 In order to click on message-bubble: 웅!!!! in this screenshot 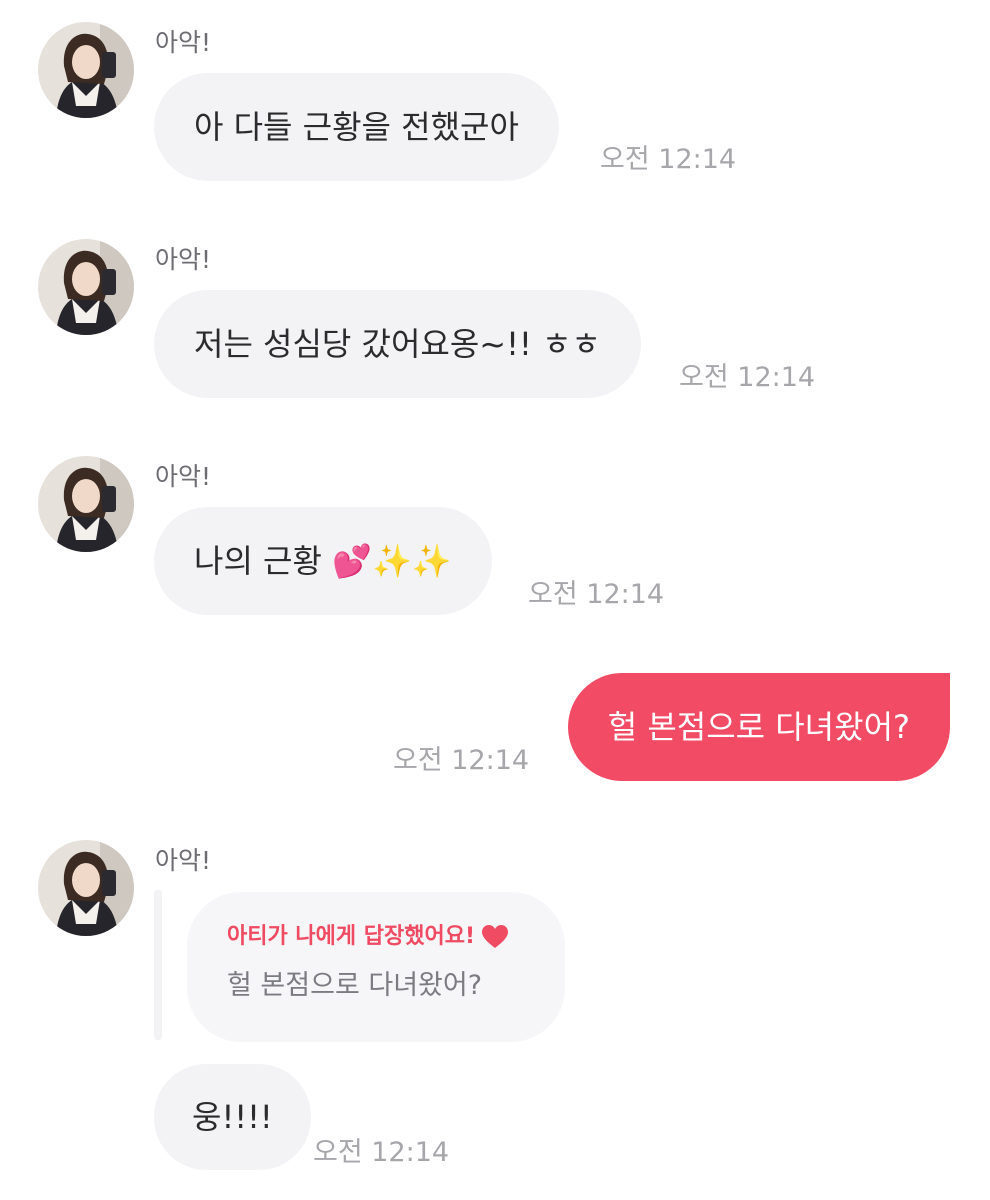, I will do `click(232, 1117)`.